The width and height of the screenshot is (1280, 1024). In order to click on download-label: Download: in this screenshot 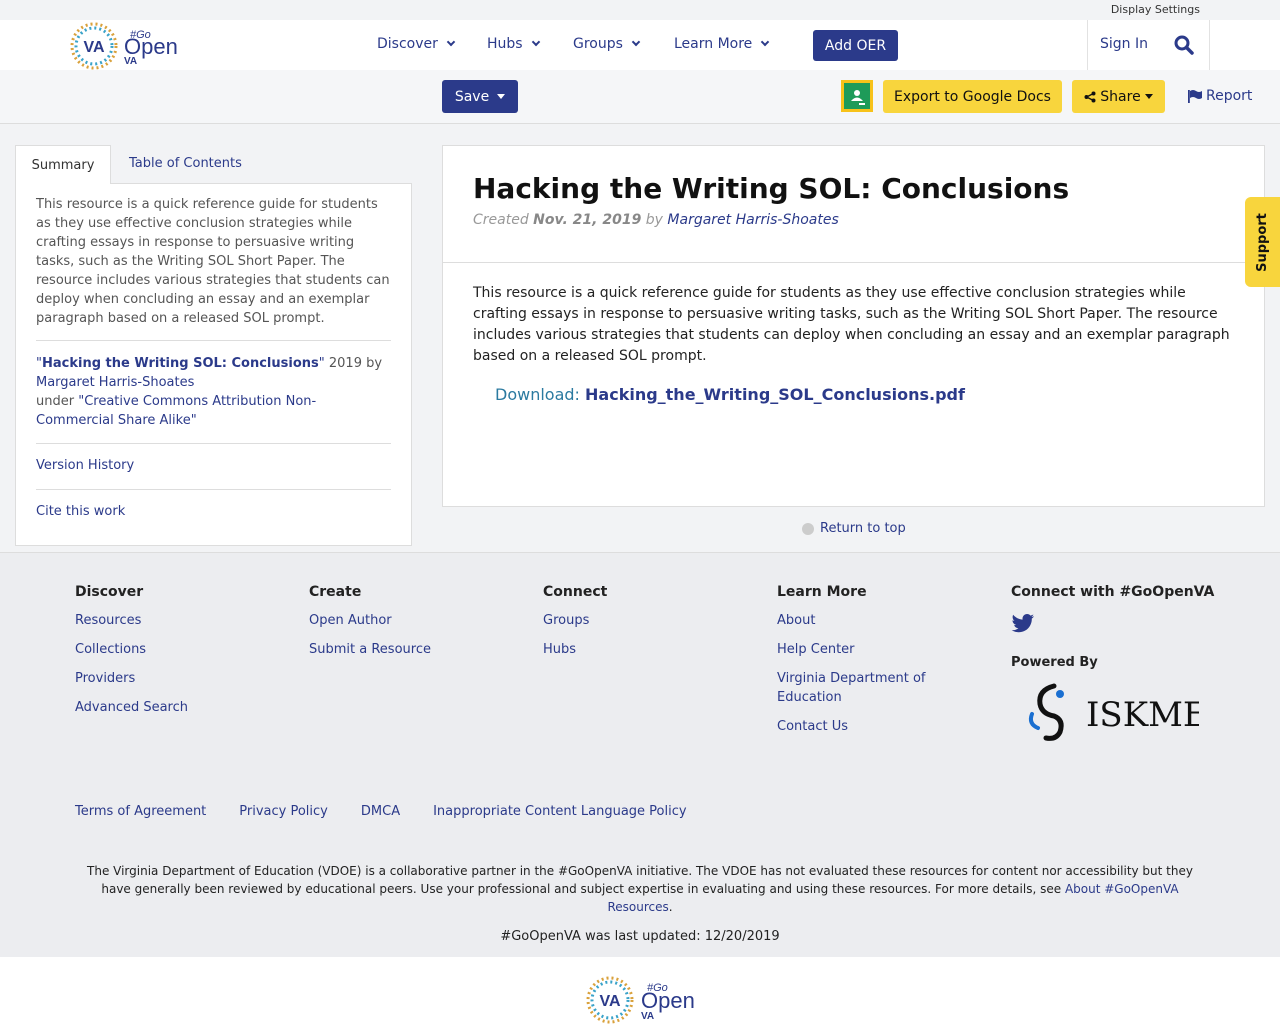, I will do `click(537, 394)`.